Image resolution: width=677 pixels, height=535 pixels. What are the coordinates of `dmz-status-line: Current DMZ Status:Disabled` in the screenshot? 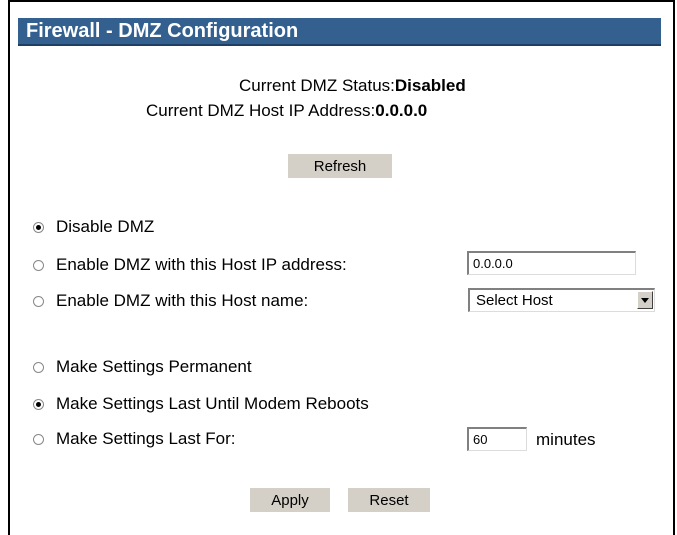 It's located at (352, 86).